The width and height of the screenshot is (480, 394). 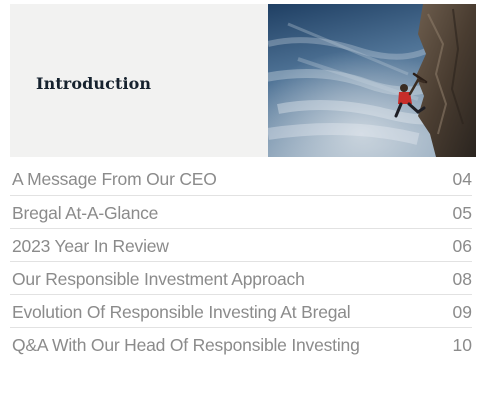 What do you see at coordinates (462, 213) in the screenshot?
I see `toc-entry-page-number: 05` at bounding box center [462, 213].